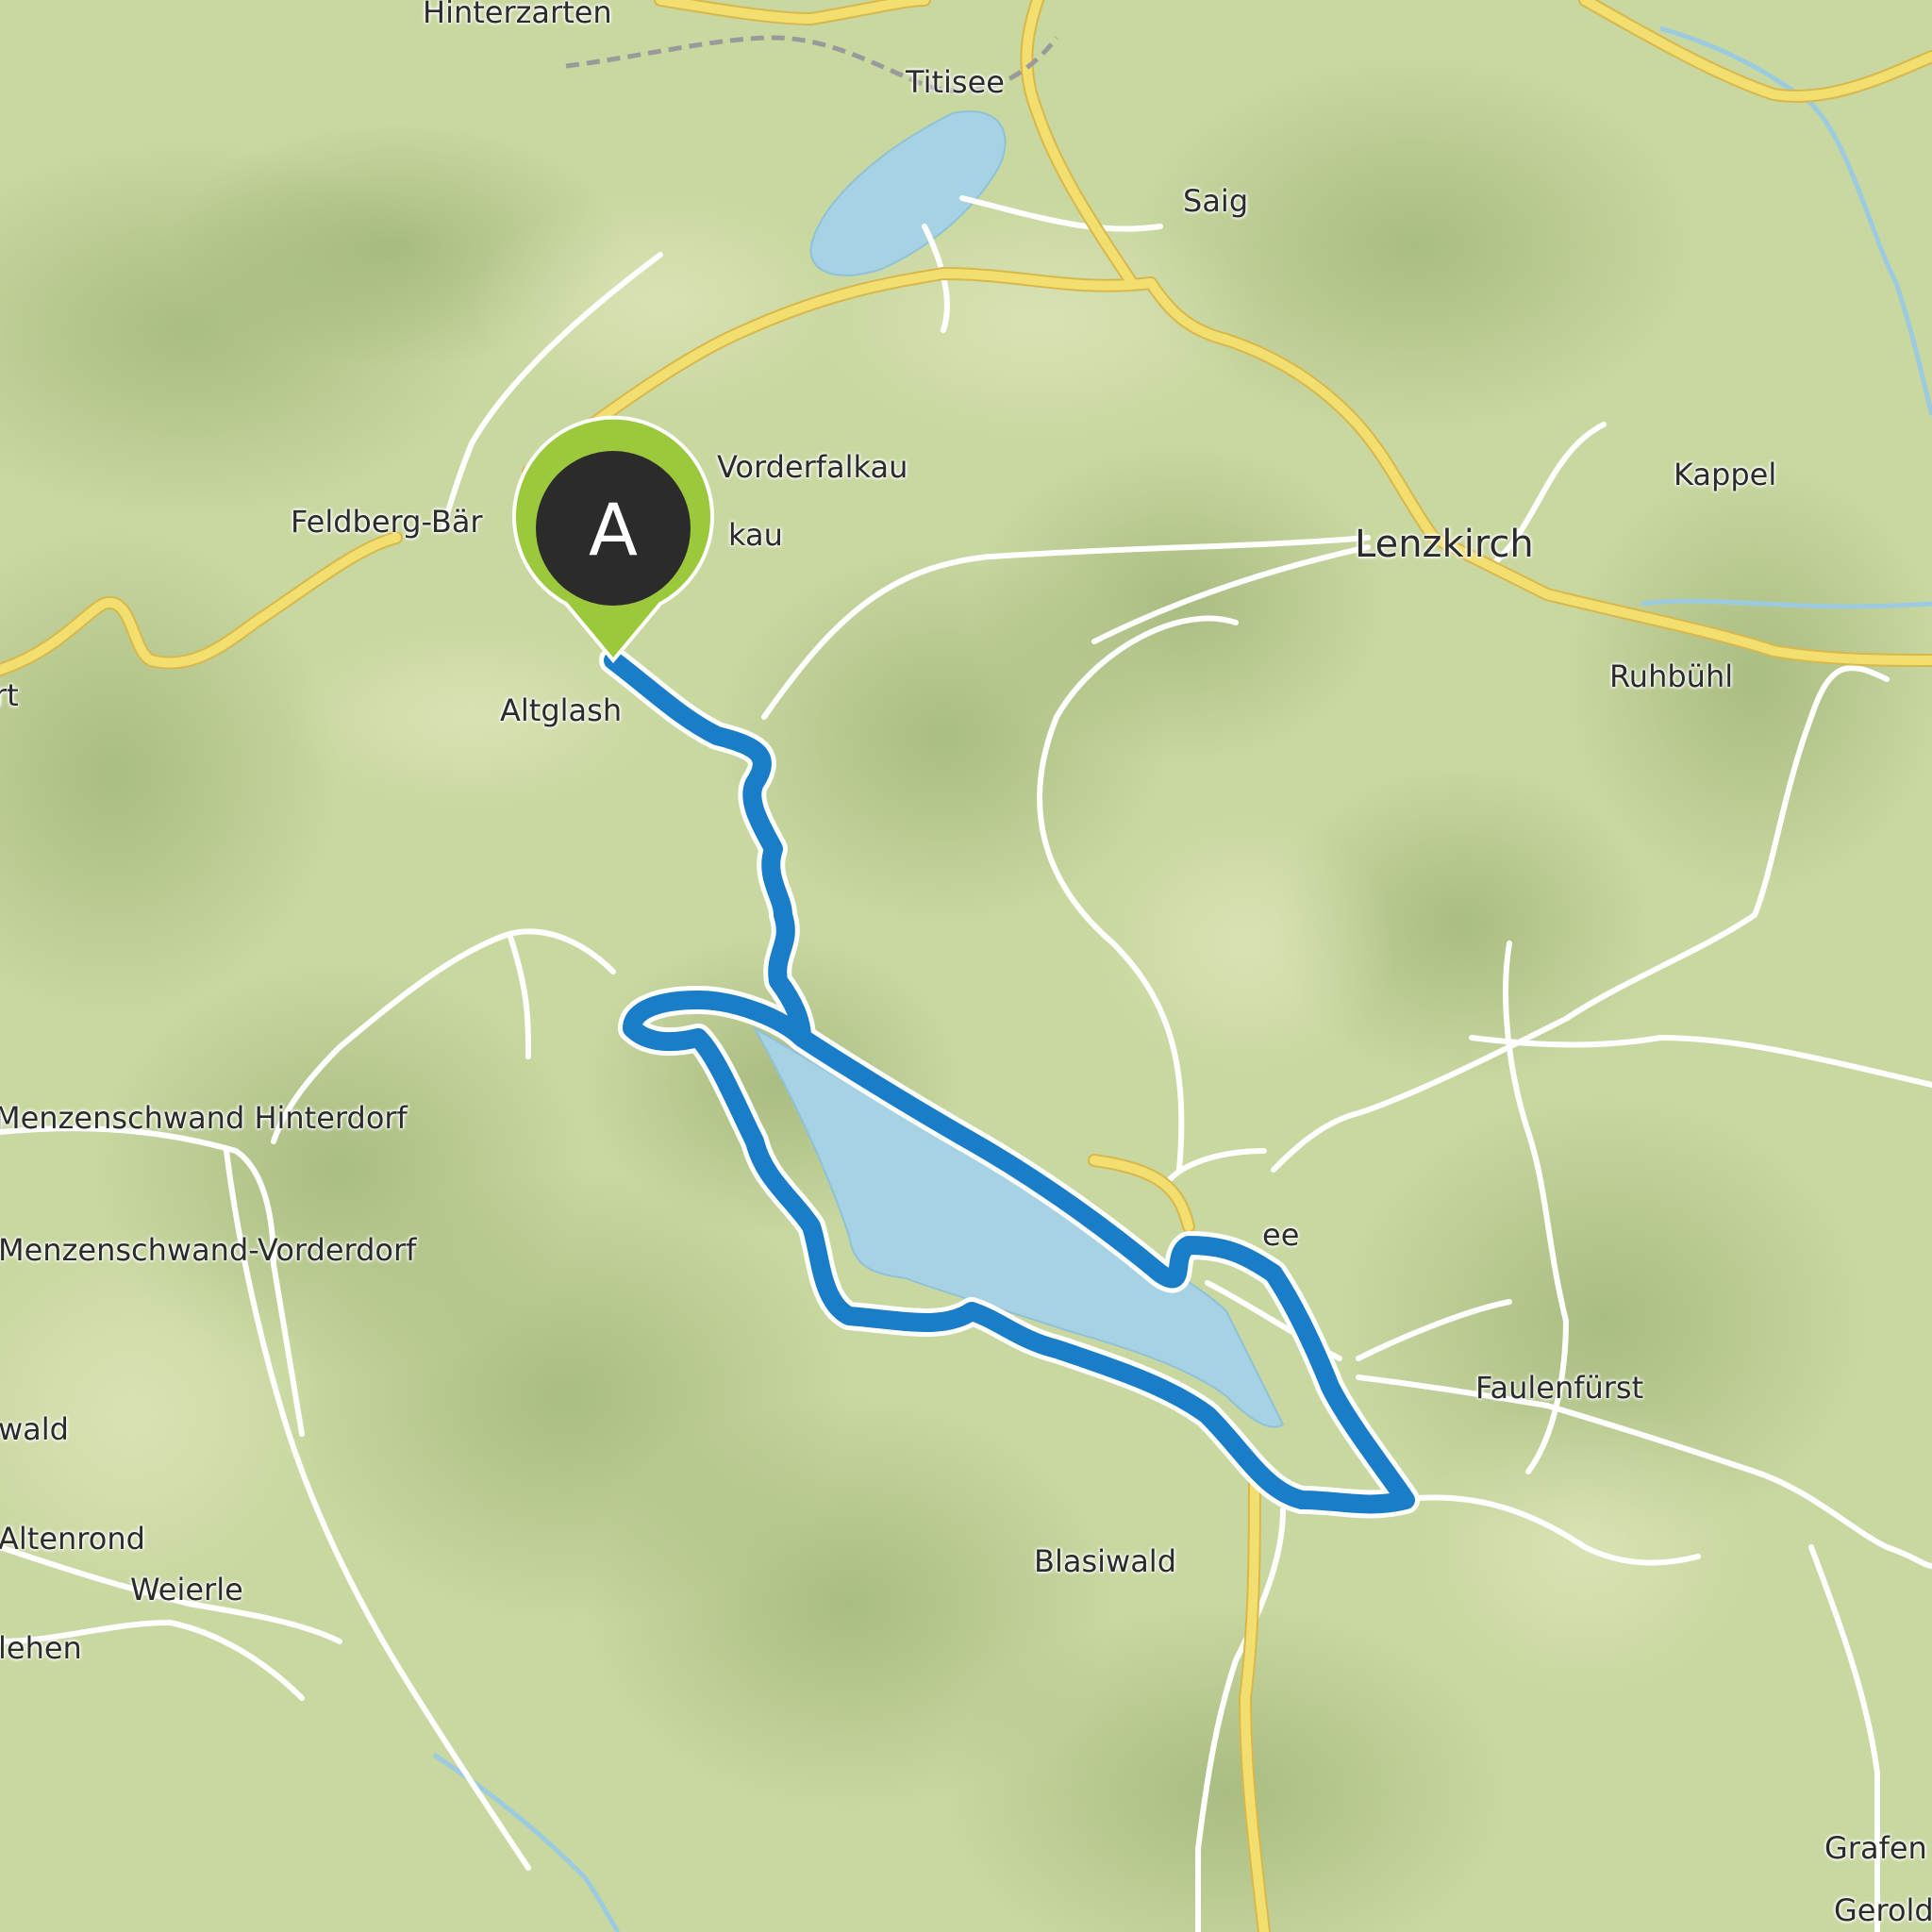  Describe the element at coordinates (812, 467) in the screenshot. I see `place-label-vorderfalkau: Vorderfalkau` at that location.